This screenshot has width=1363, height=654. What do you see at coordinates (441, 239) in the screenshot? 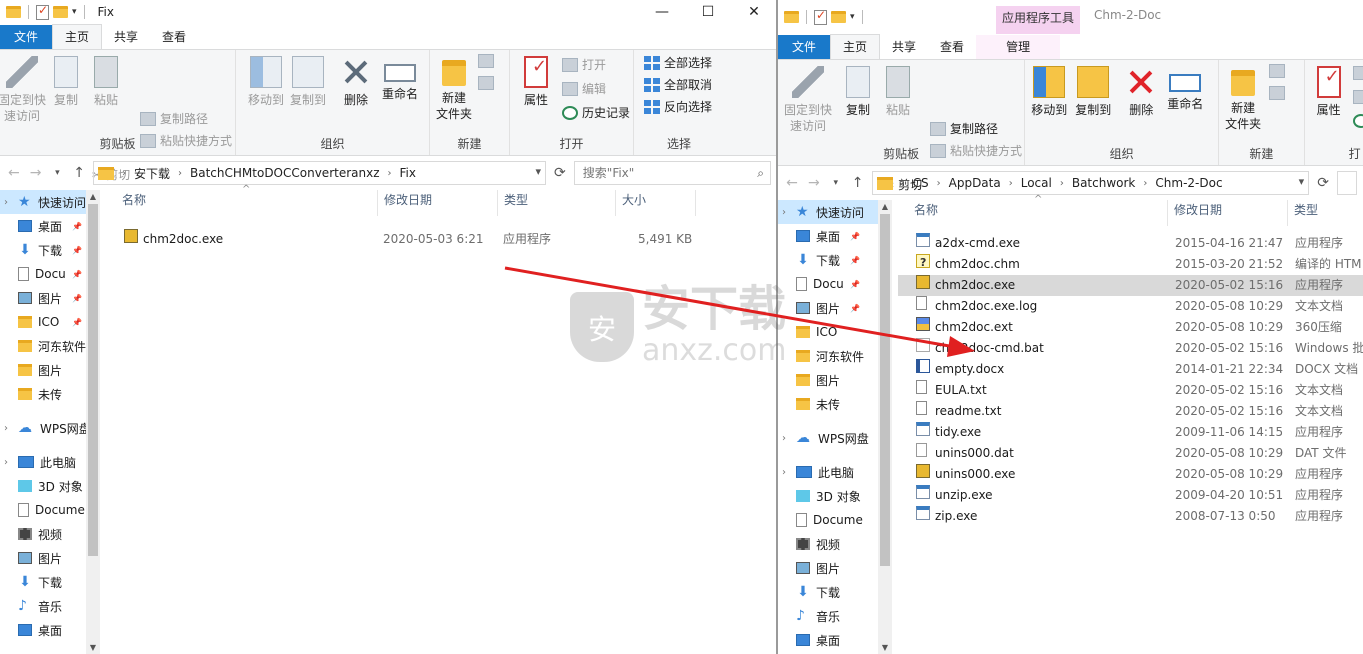
I see `file-row: chm2doc.exe 2020-05-03 6:21 应用程序 5,491 KB` at bounding box center [441, 239].